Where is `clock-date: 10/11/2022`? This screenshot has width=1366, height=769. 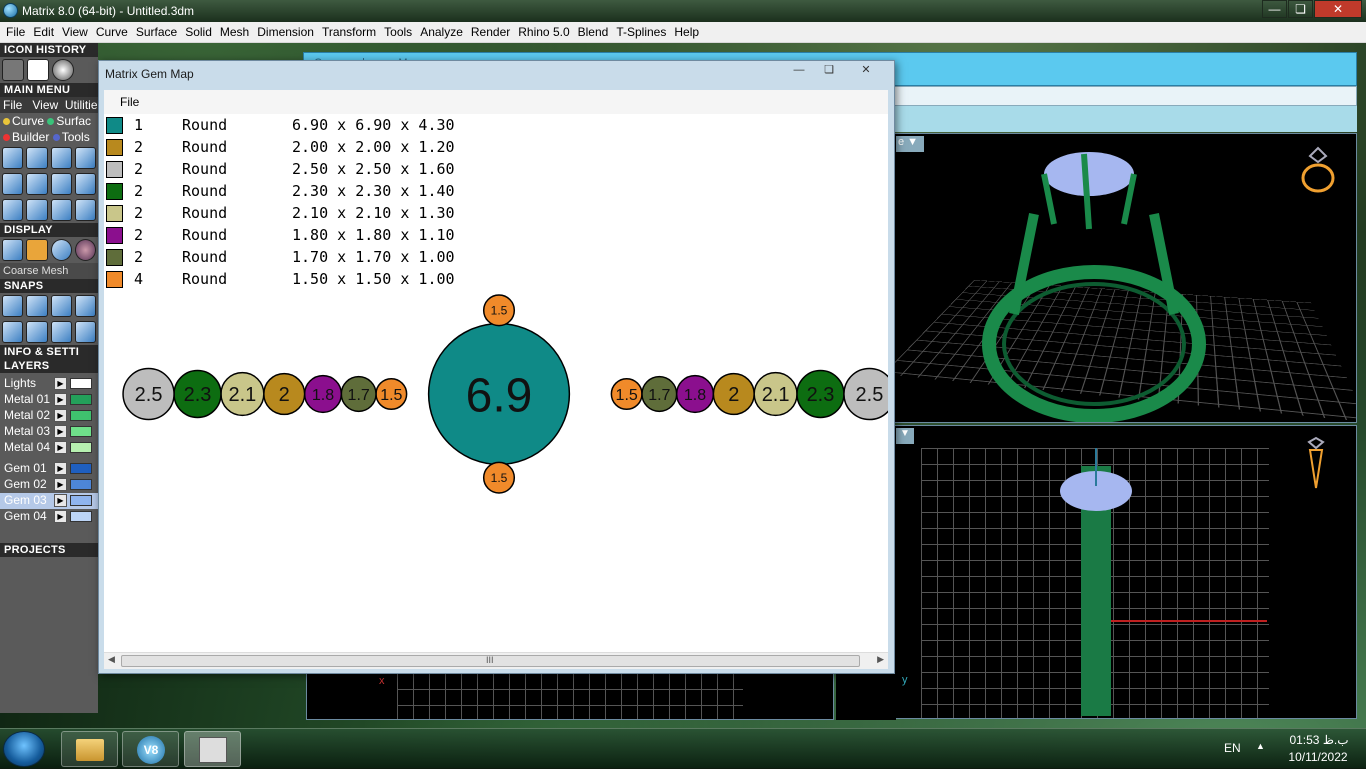
clock-date: 10/11/2022 is located at coordinates (1318, 757).